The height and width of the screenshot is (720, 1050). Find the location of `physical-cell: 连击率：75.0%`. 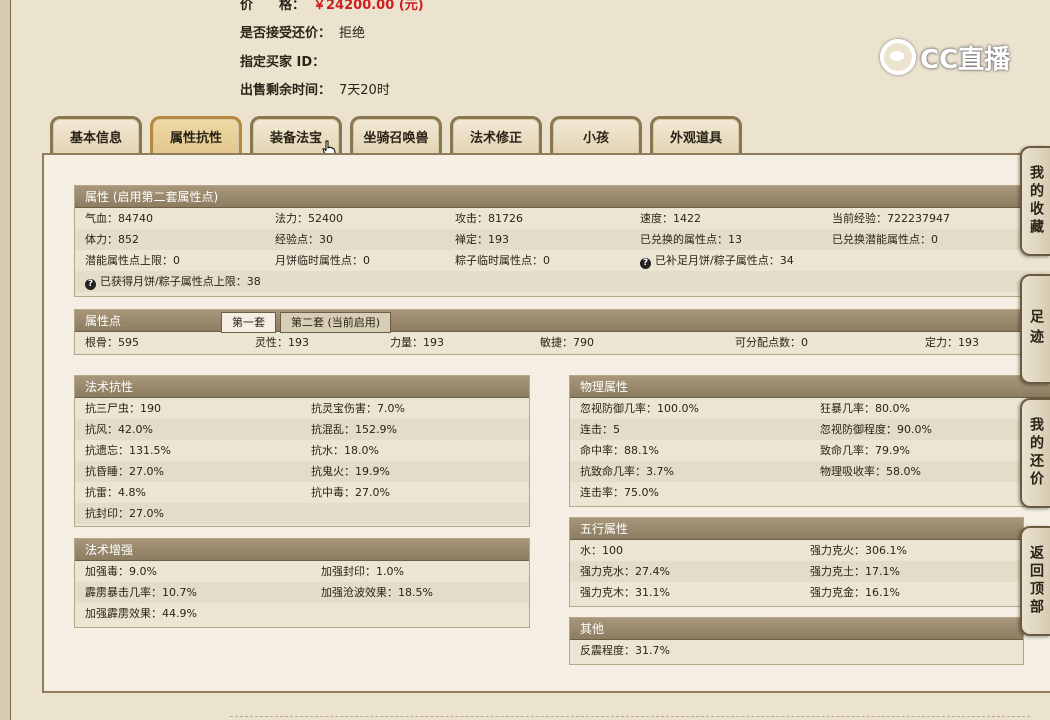

physical-cell: 连击率：75.0% is located at coordinates (619, 492).